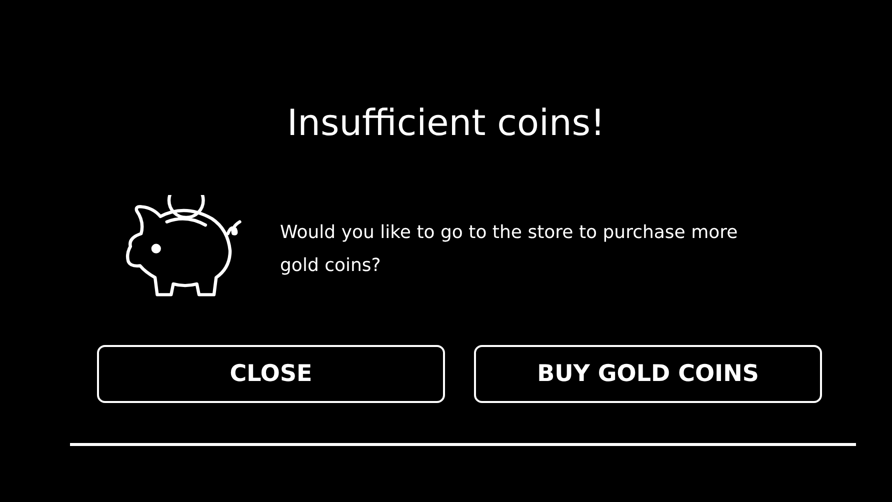 The width and height of the screenshot is (892, 502). What do you see at coordinates (509, 249) in the screenshot?
I see `dialog-message: Would you like to go to the store to purchase more gold coins?` at bounding box center [509, 249].